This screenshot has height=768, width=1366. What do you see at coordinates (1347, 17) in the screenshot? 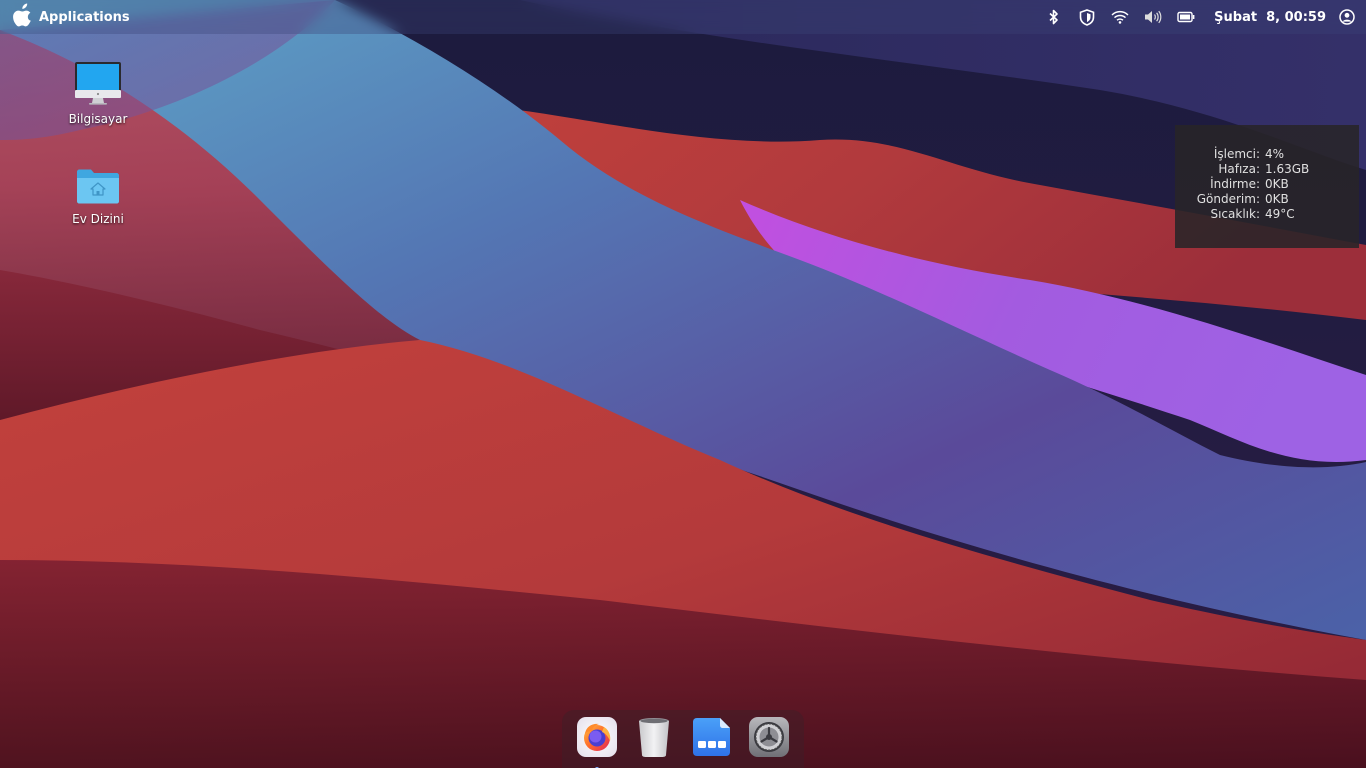
I see `user-account-icon` at bounding box center [1347, 17].